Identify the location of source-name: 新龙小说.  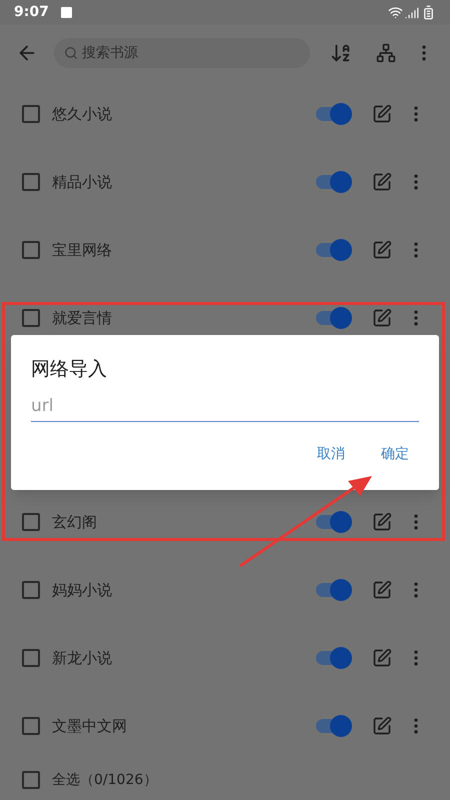
(82, 658).